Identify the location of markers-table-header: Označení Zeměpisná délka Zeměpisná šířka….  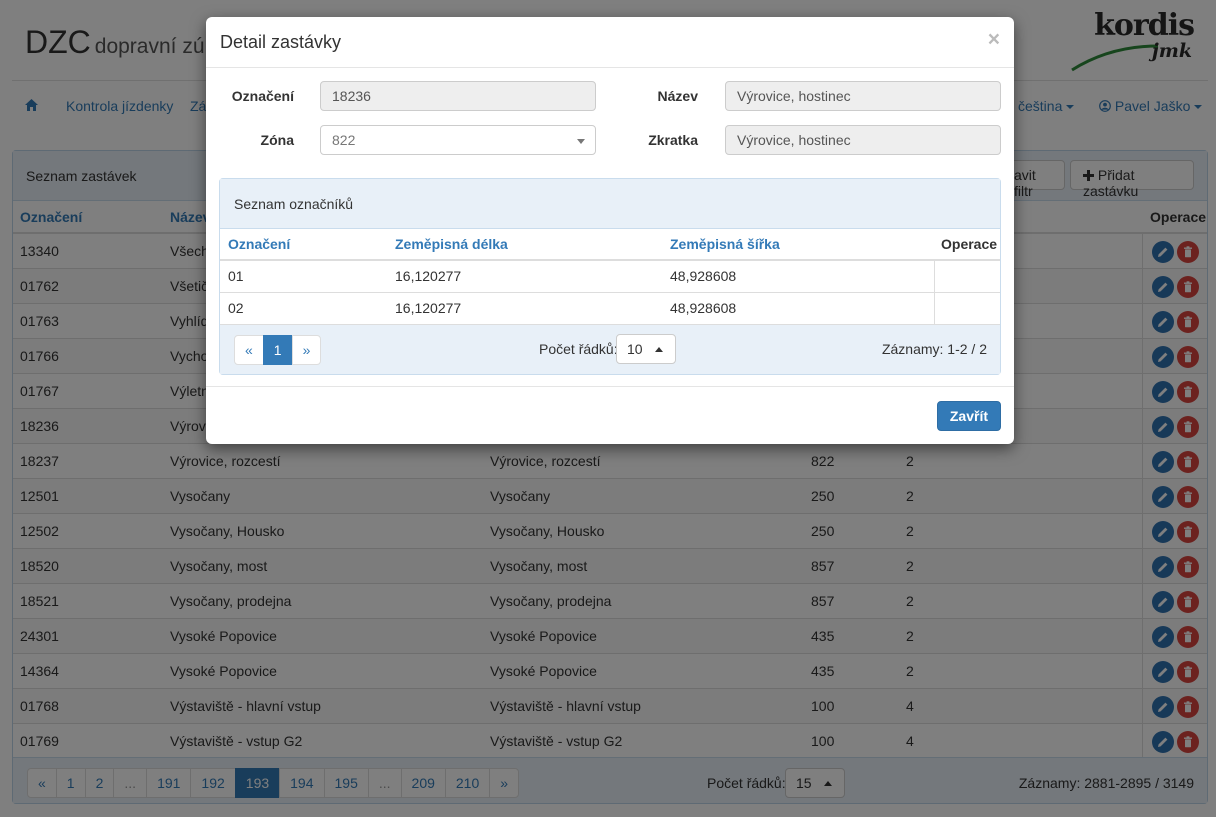
(610, 245).